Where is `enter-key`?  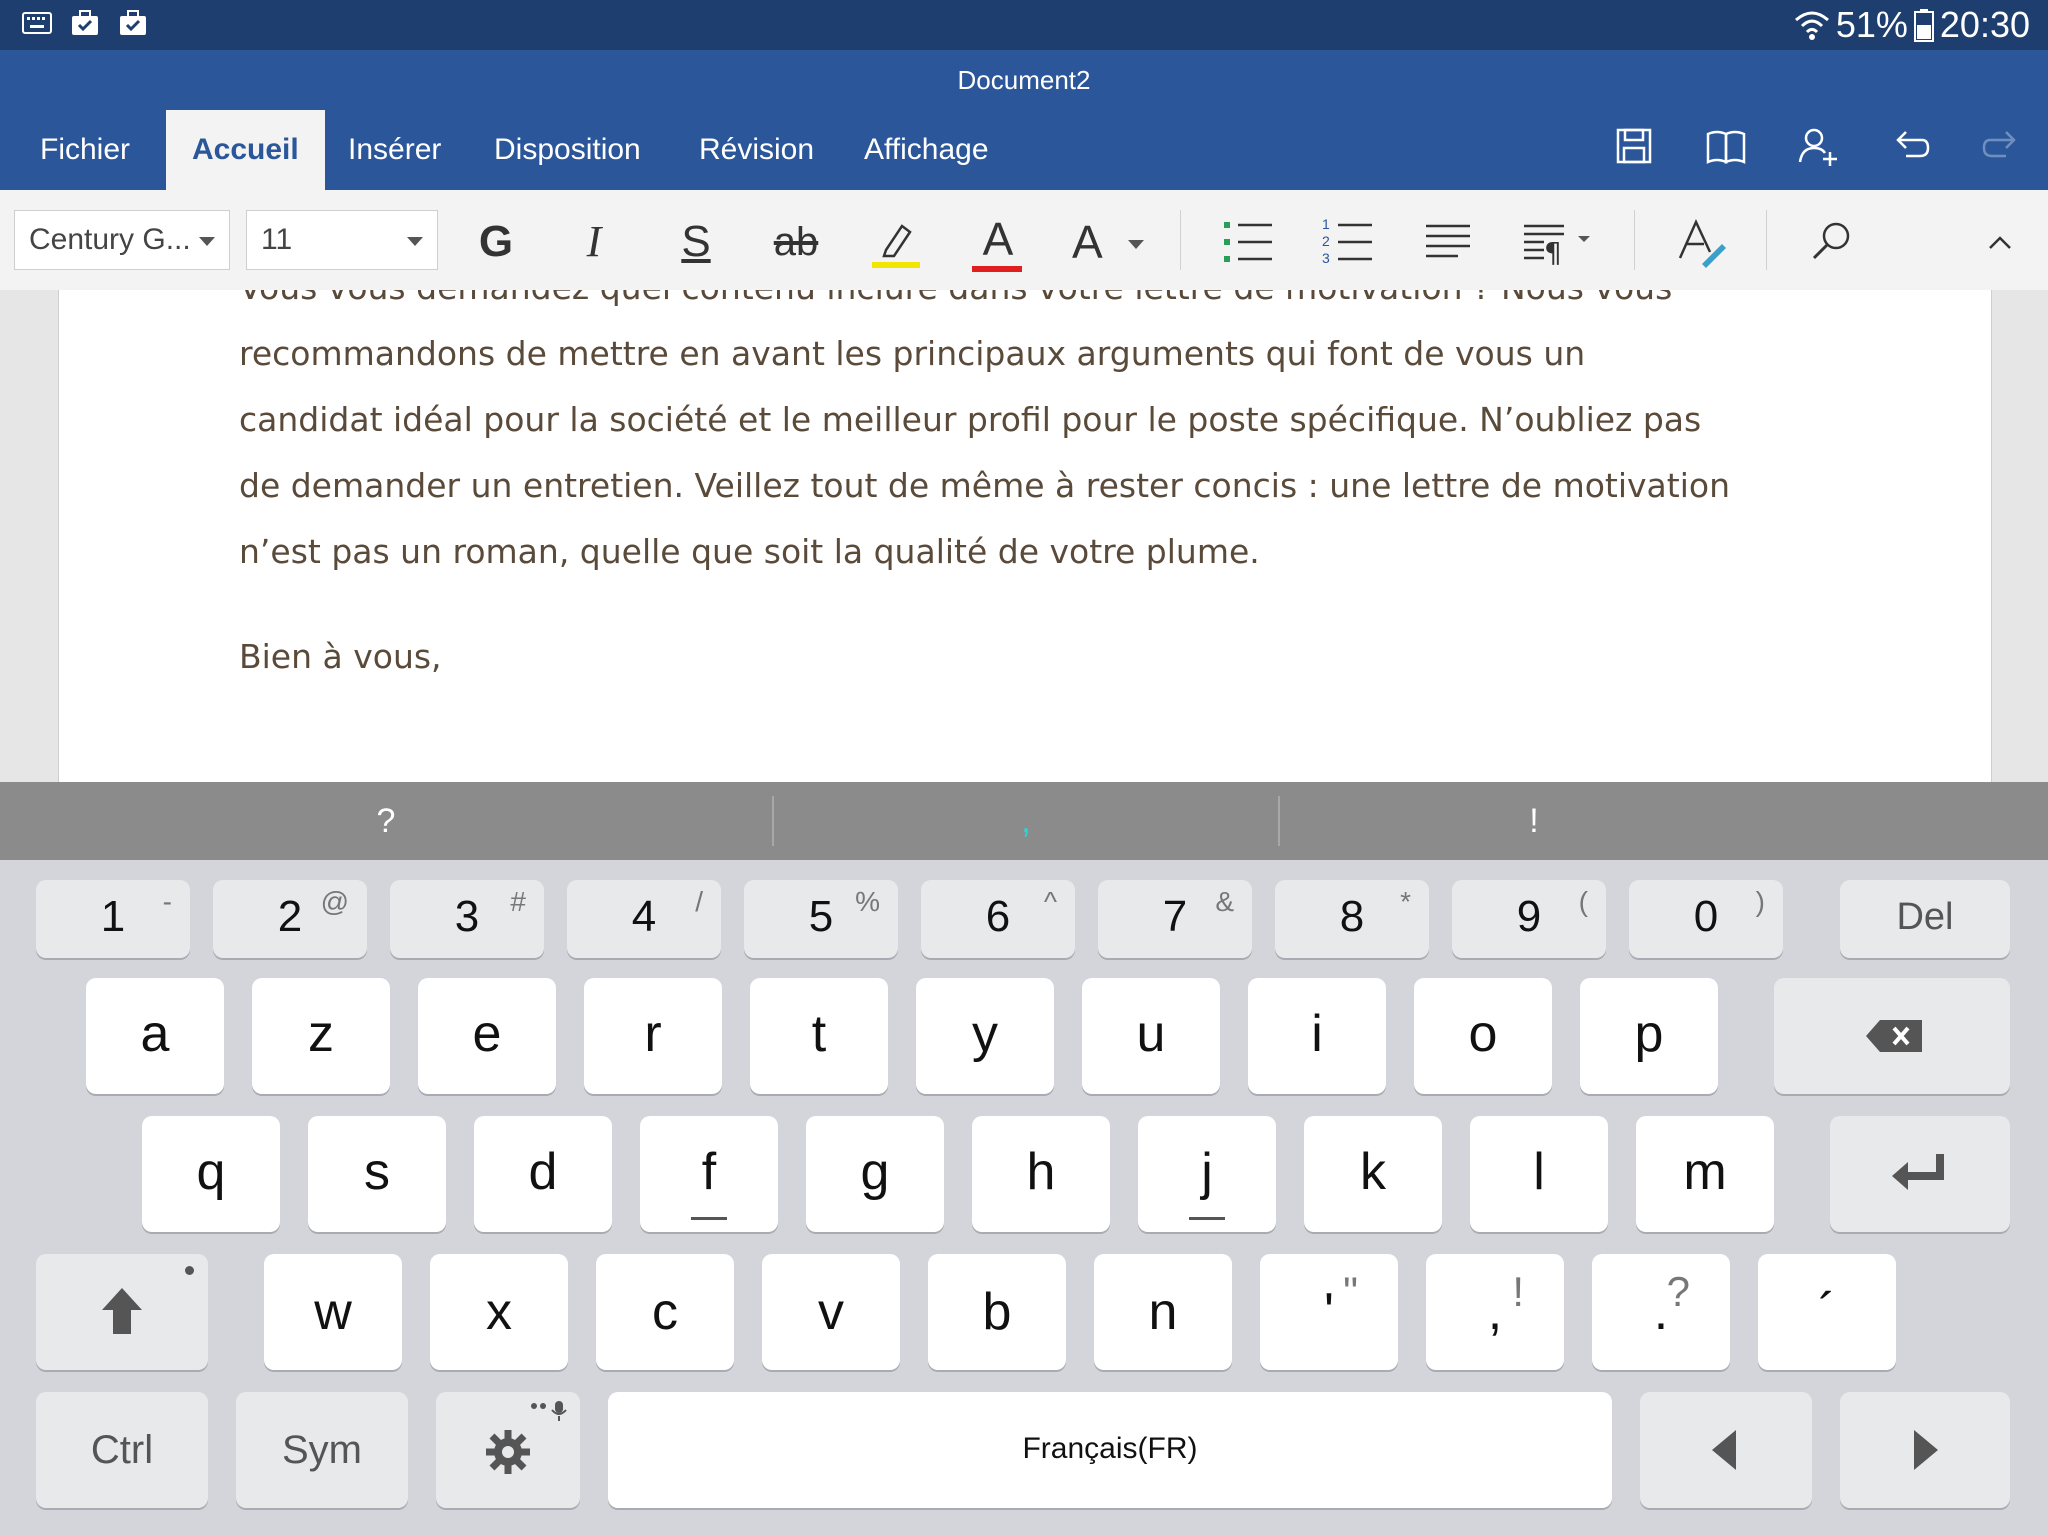 enter-key is located at coordinates (1920, 1174).